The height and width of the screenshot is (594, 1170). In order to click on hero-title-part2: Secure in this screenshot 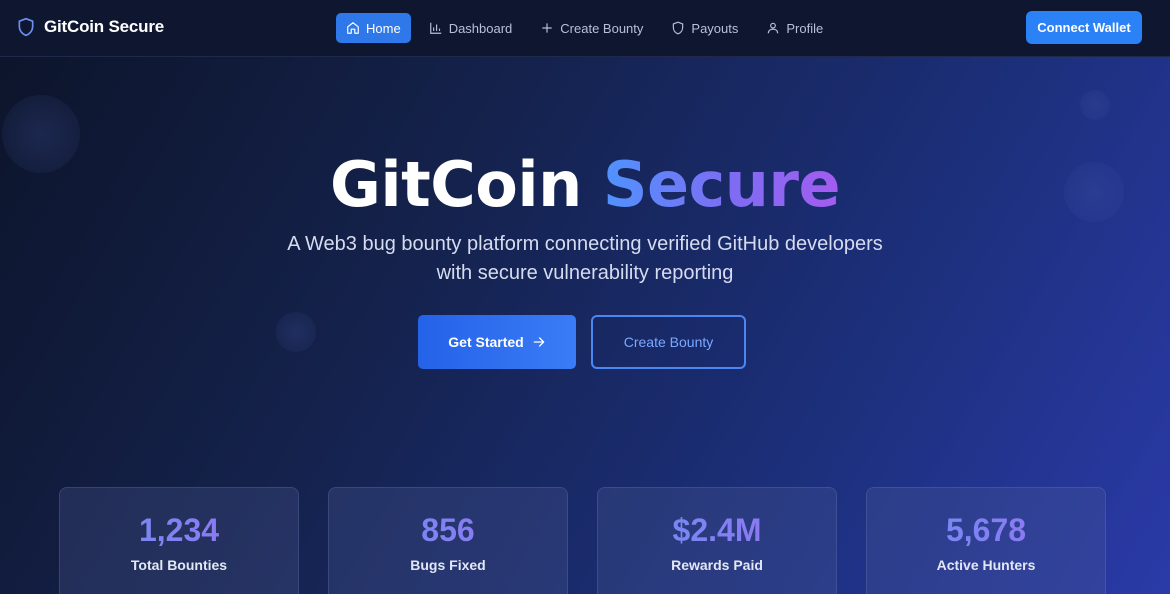, I will do `click(721, 184)`.